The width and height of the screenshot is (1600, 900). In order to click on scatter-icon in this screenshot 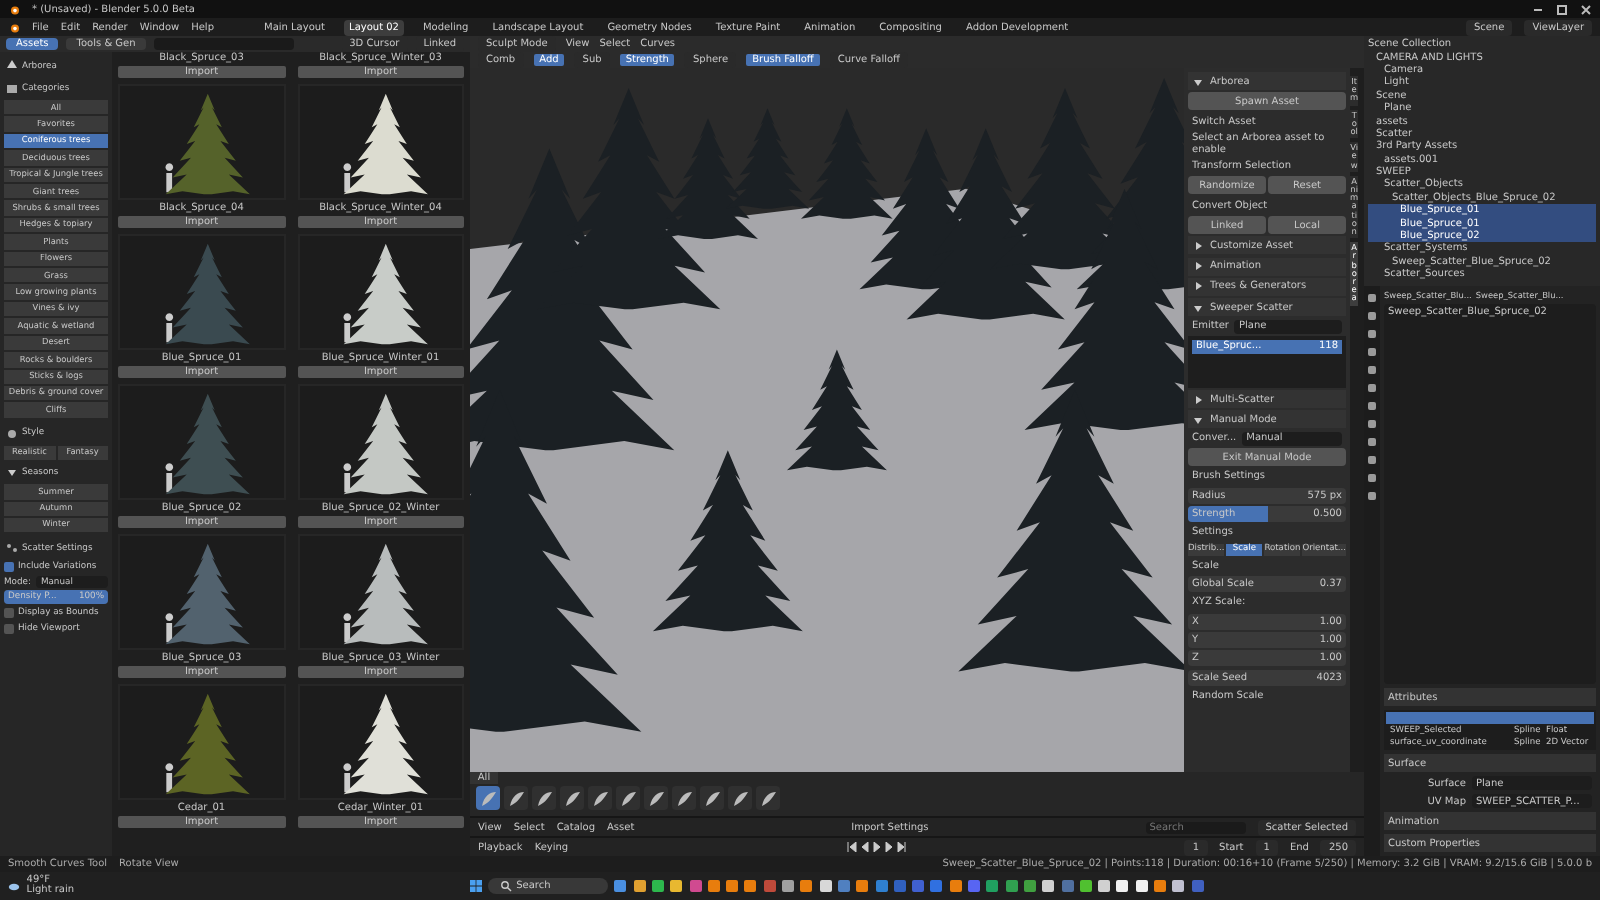, I will do `click(12, 548)`.